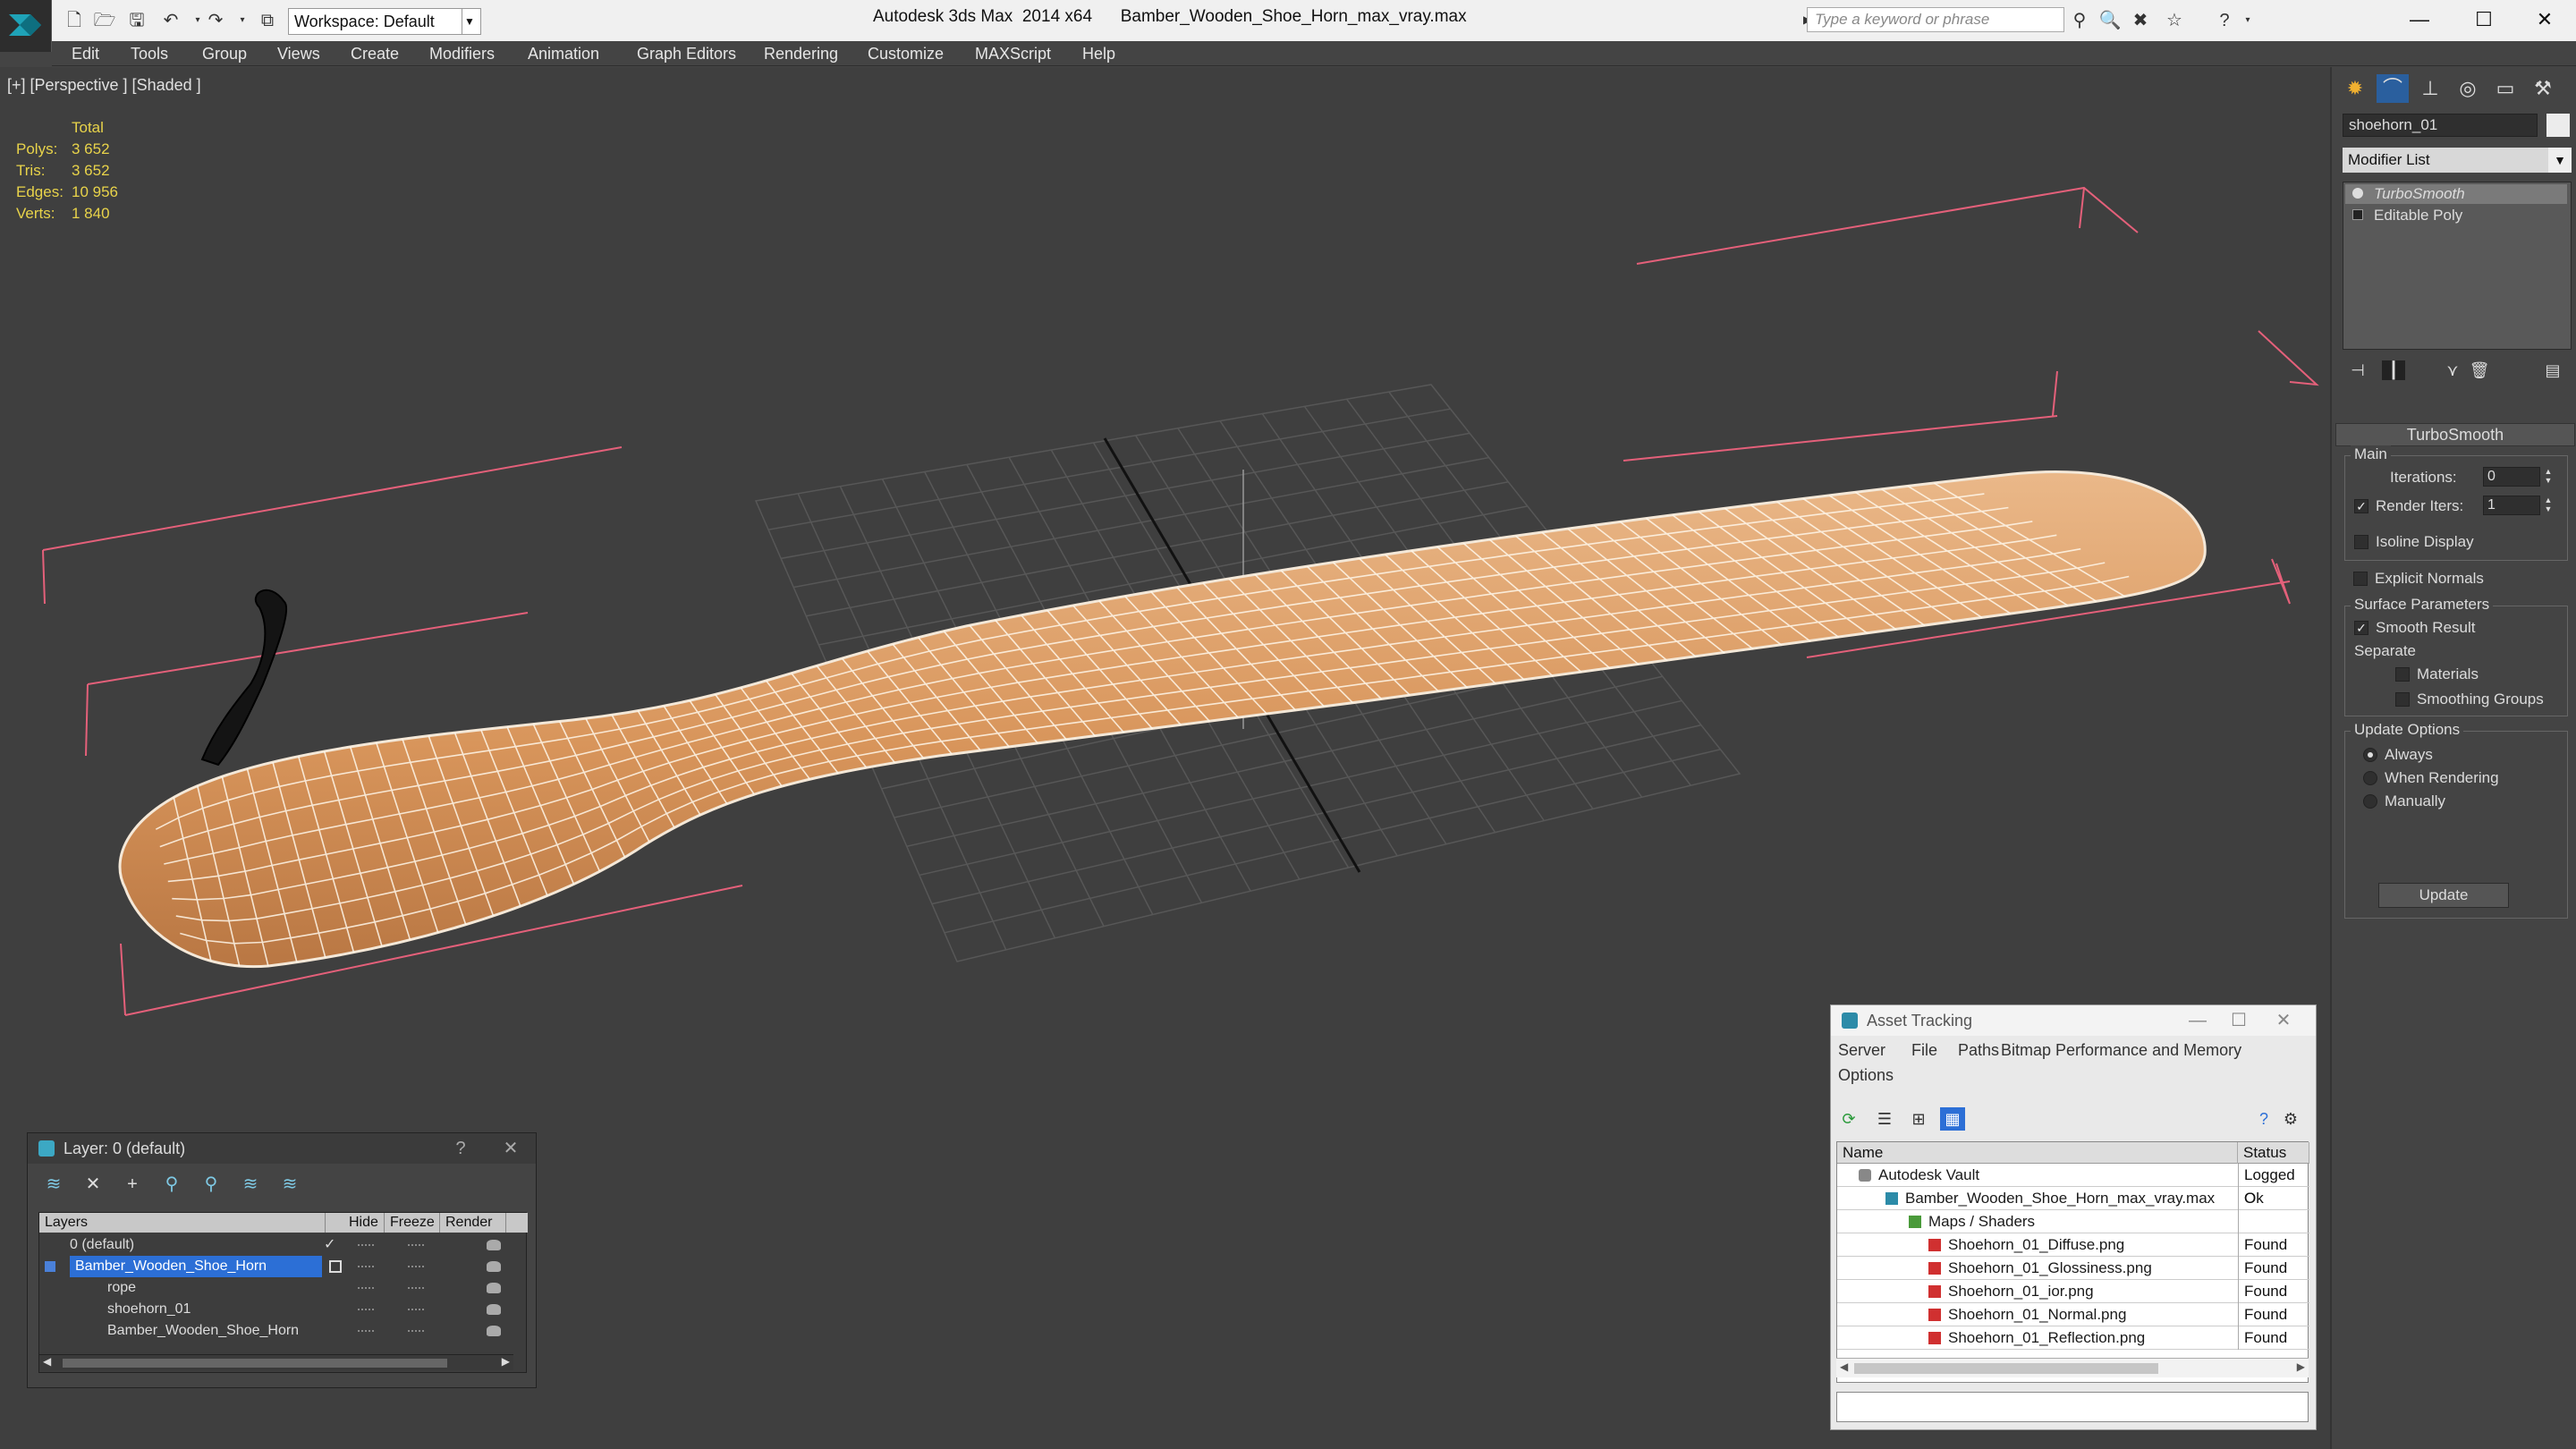 The width and height of the screenshot is (2576, 1449). Describe the element at coordinates (2198, 1020) in the screenshot. I see `minimize-button: —` at that location.